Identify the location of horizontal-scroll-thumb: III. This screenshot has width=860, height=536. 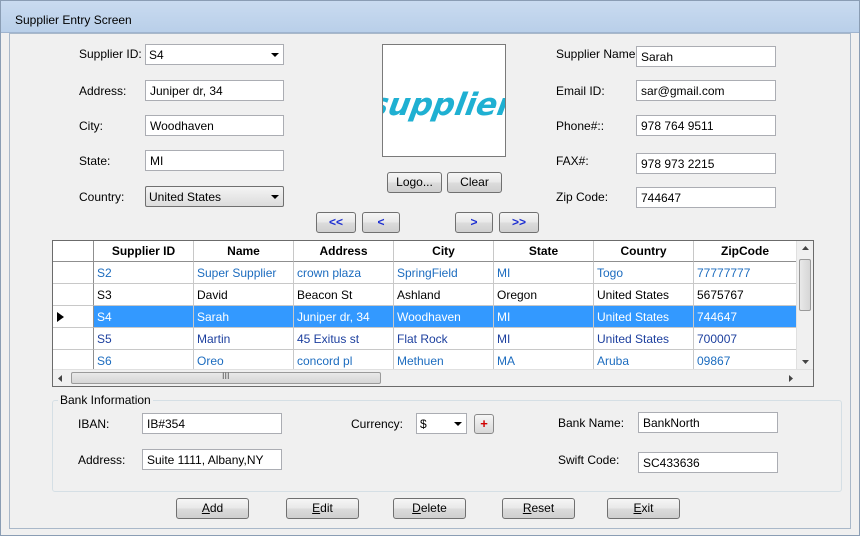
(226, 377).